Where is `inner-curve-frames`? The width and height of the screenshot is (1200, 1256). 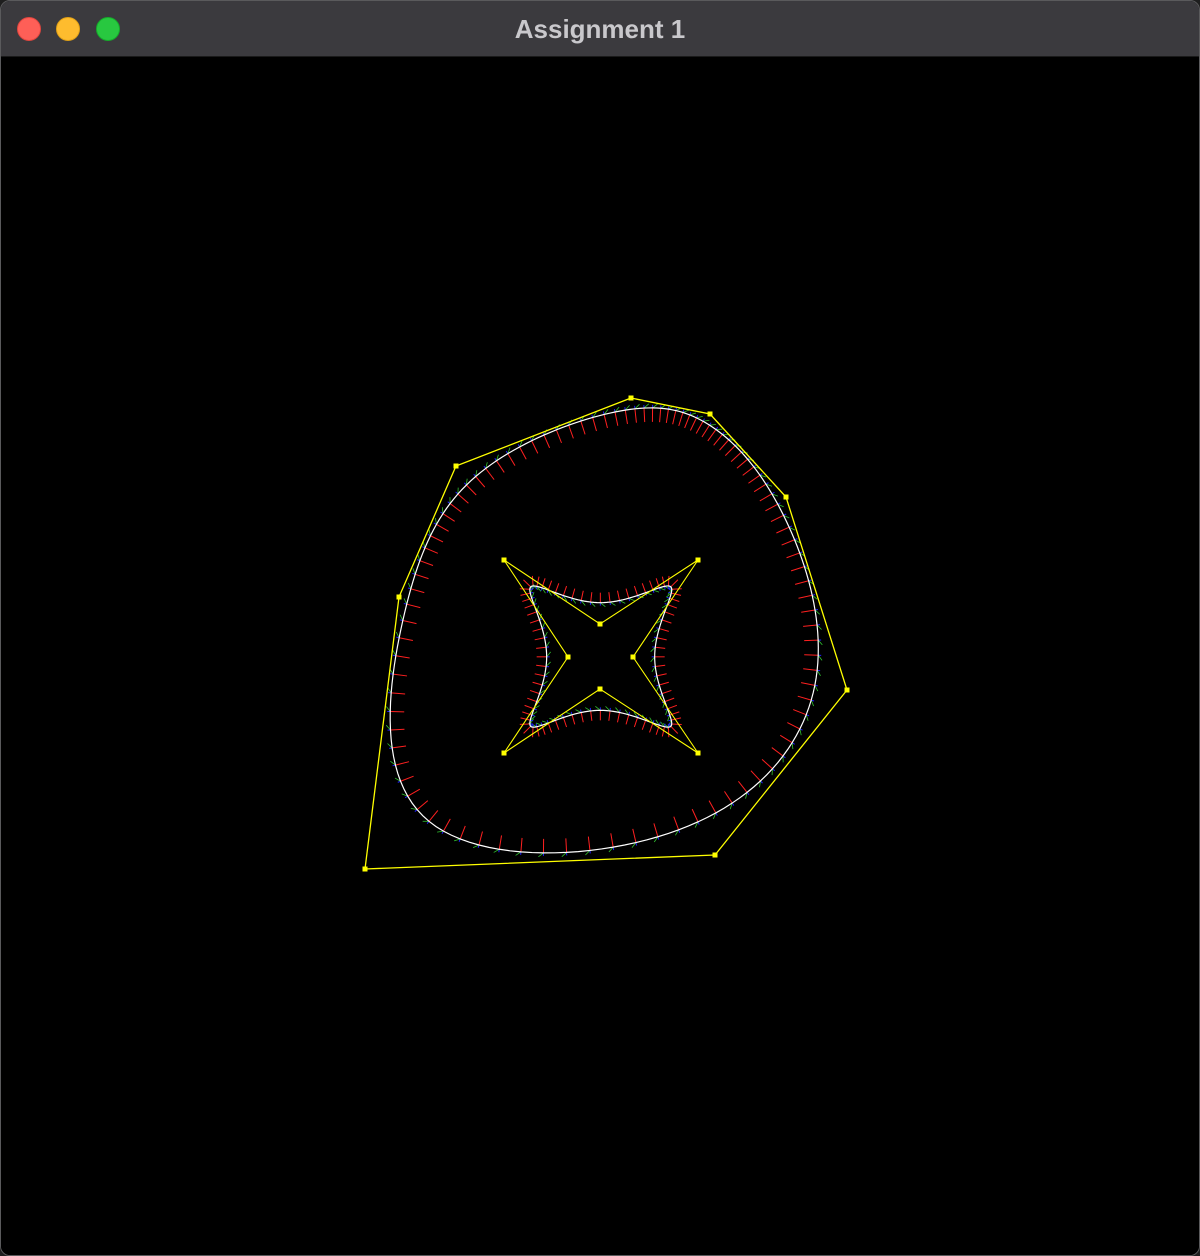
inner-curve-frames is located at coordinates (600, 656).